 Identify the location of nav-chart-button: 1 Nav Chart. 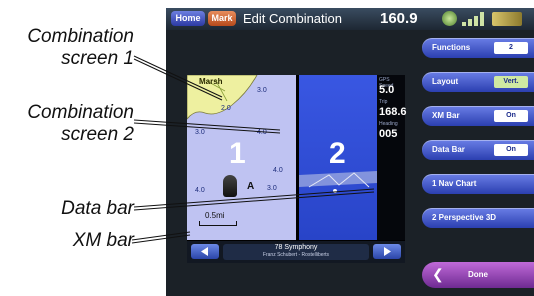
(478, 184).